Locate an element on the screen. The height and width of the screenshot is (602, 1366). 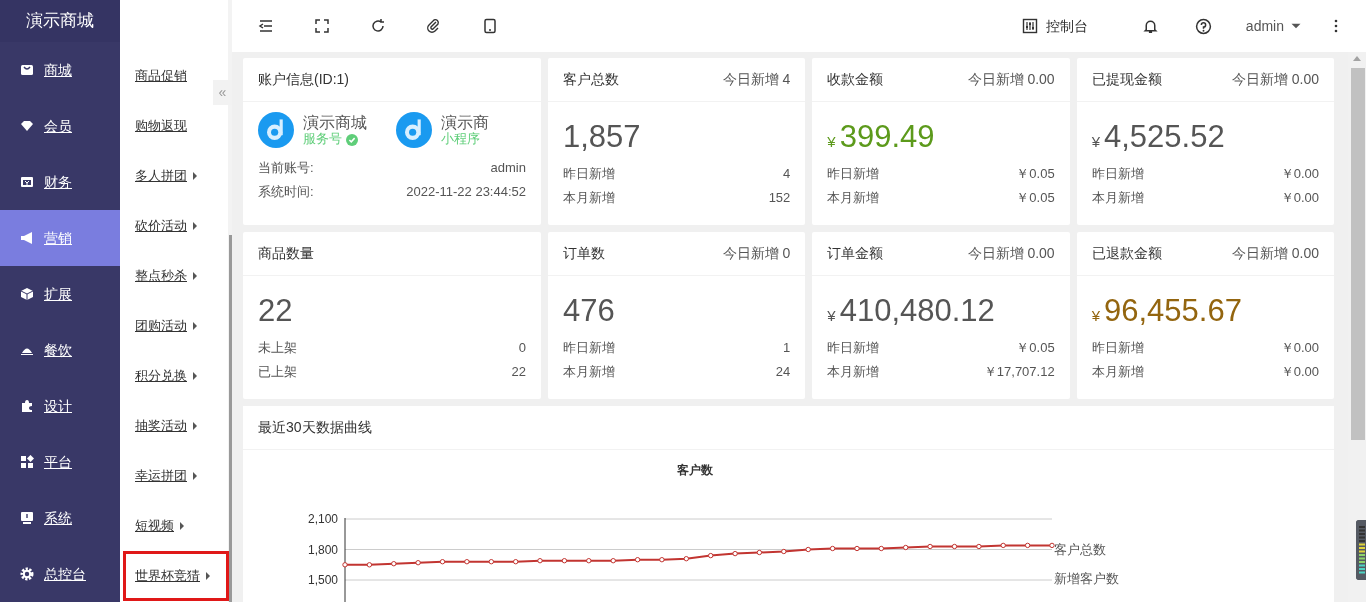
card-title: 客户总数 is located at coordinates (591, 79).